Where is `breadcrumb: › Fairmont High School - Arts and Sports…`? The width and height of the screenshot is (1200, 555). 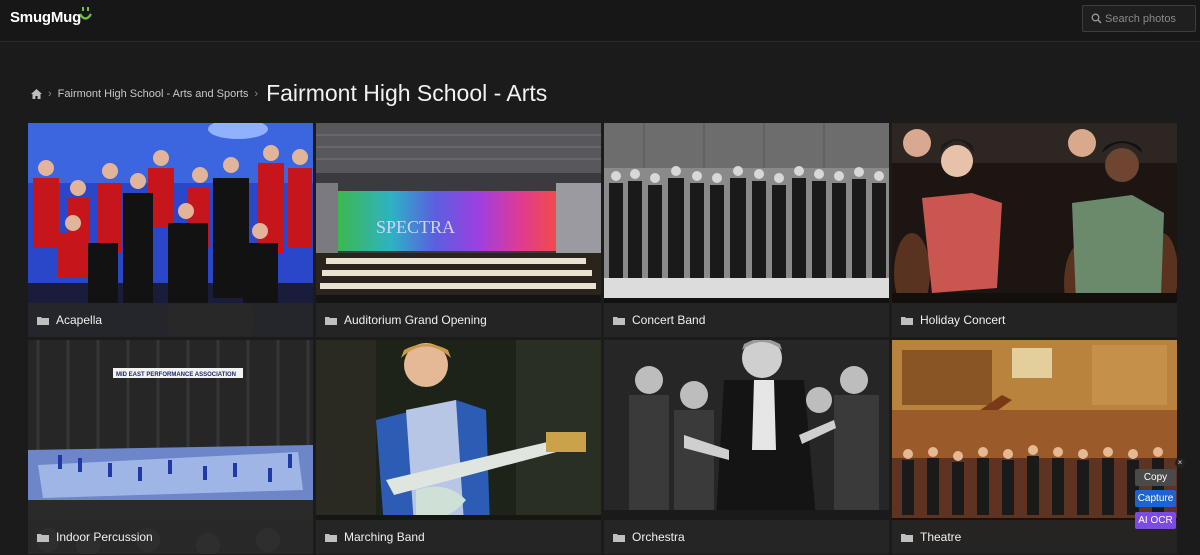 breadcrumb: › Fairmont High School - Arts and Sports… is located at coordinates (289, 93).